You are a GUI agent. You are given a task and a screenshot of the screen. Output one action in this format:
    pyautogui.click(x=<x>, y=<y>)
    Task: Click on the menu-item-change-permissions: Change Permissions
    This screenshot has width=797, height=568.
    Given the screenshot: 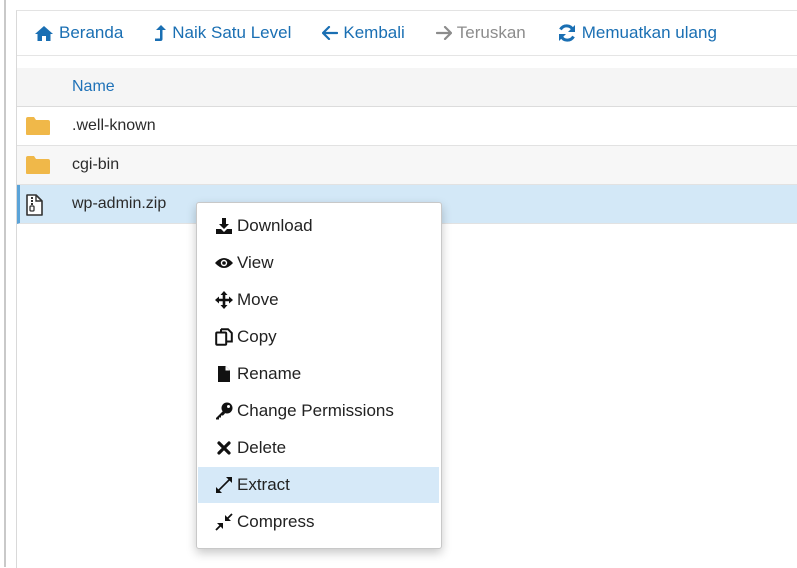 What is the action you would take?
    pyautogui.click(x=318, y=411)
    